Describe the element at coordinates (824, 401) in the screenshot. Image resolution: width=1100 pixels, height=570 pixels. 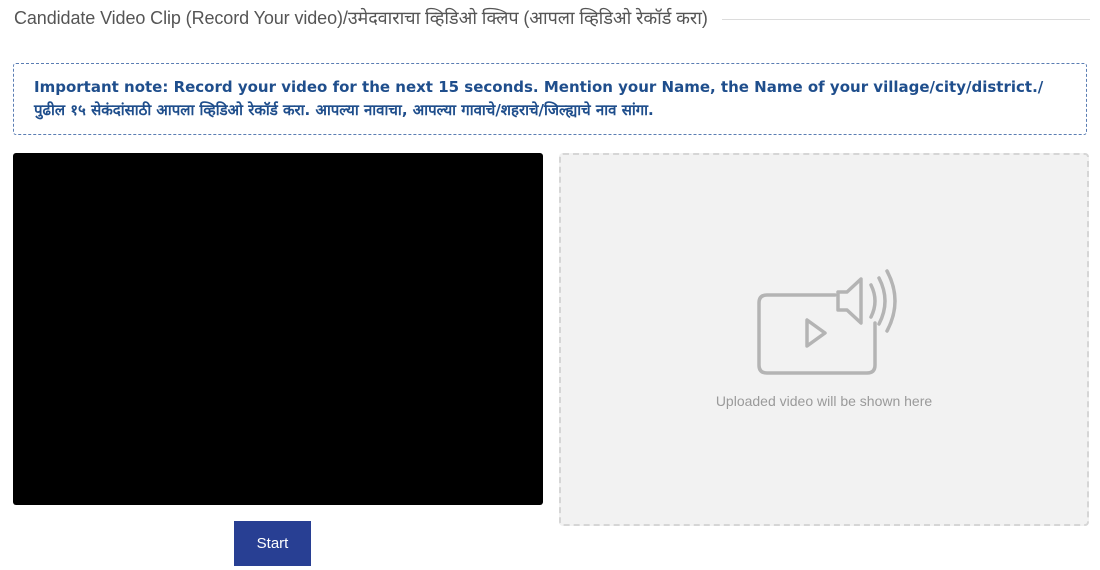
I see `uploaded-video-caption: Uploaded video will be shown here` at that location.